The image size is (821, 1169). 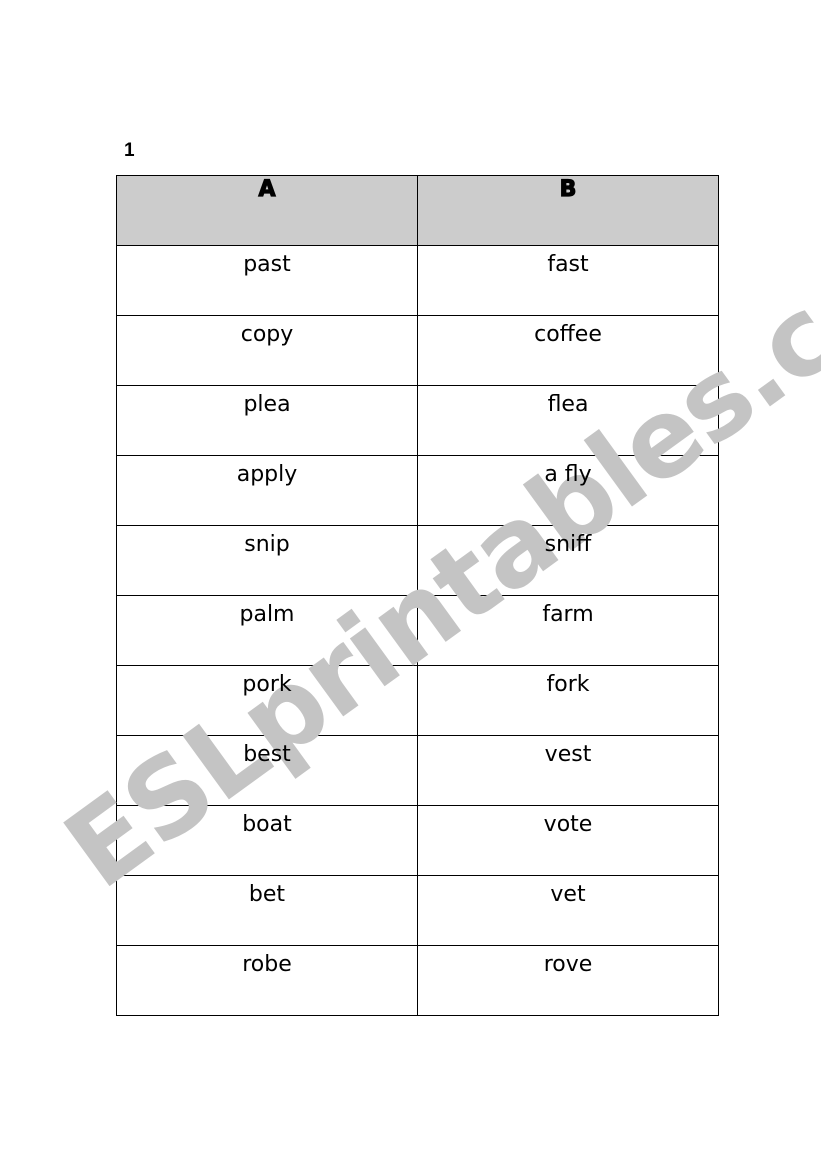 What do you see at coordinates (568, 544) in the screenshot?
I see `word: sniff` at bounding box center [568, 544].